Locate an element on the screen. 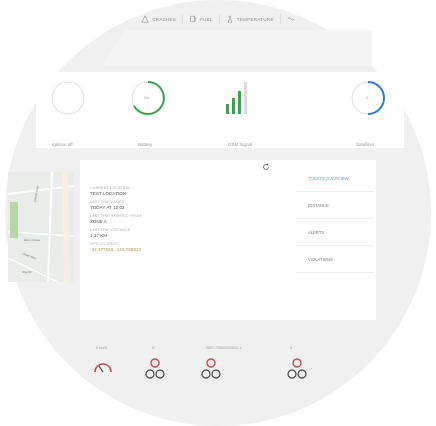 The height and width of the screenshot is (426, 436). fuel-icon is located at coordinates (193, 19).